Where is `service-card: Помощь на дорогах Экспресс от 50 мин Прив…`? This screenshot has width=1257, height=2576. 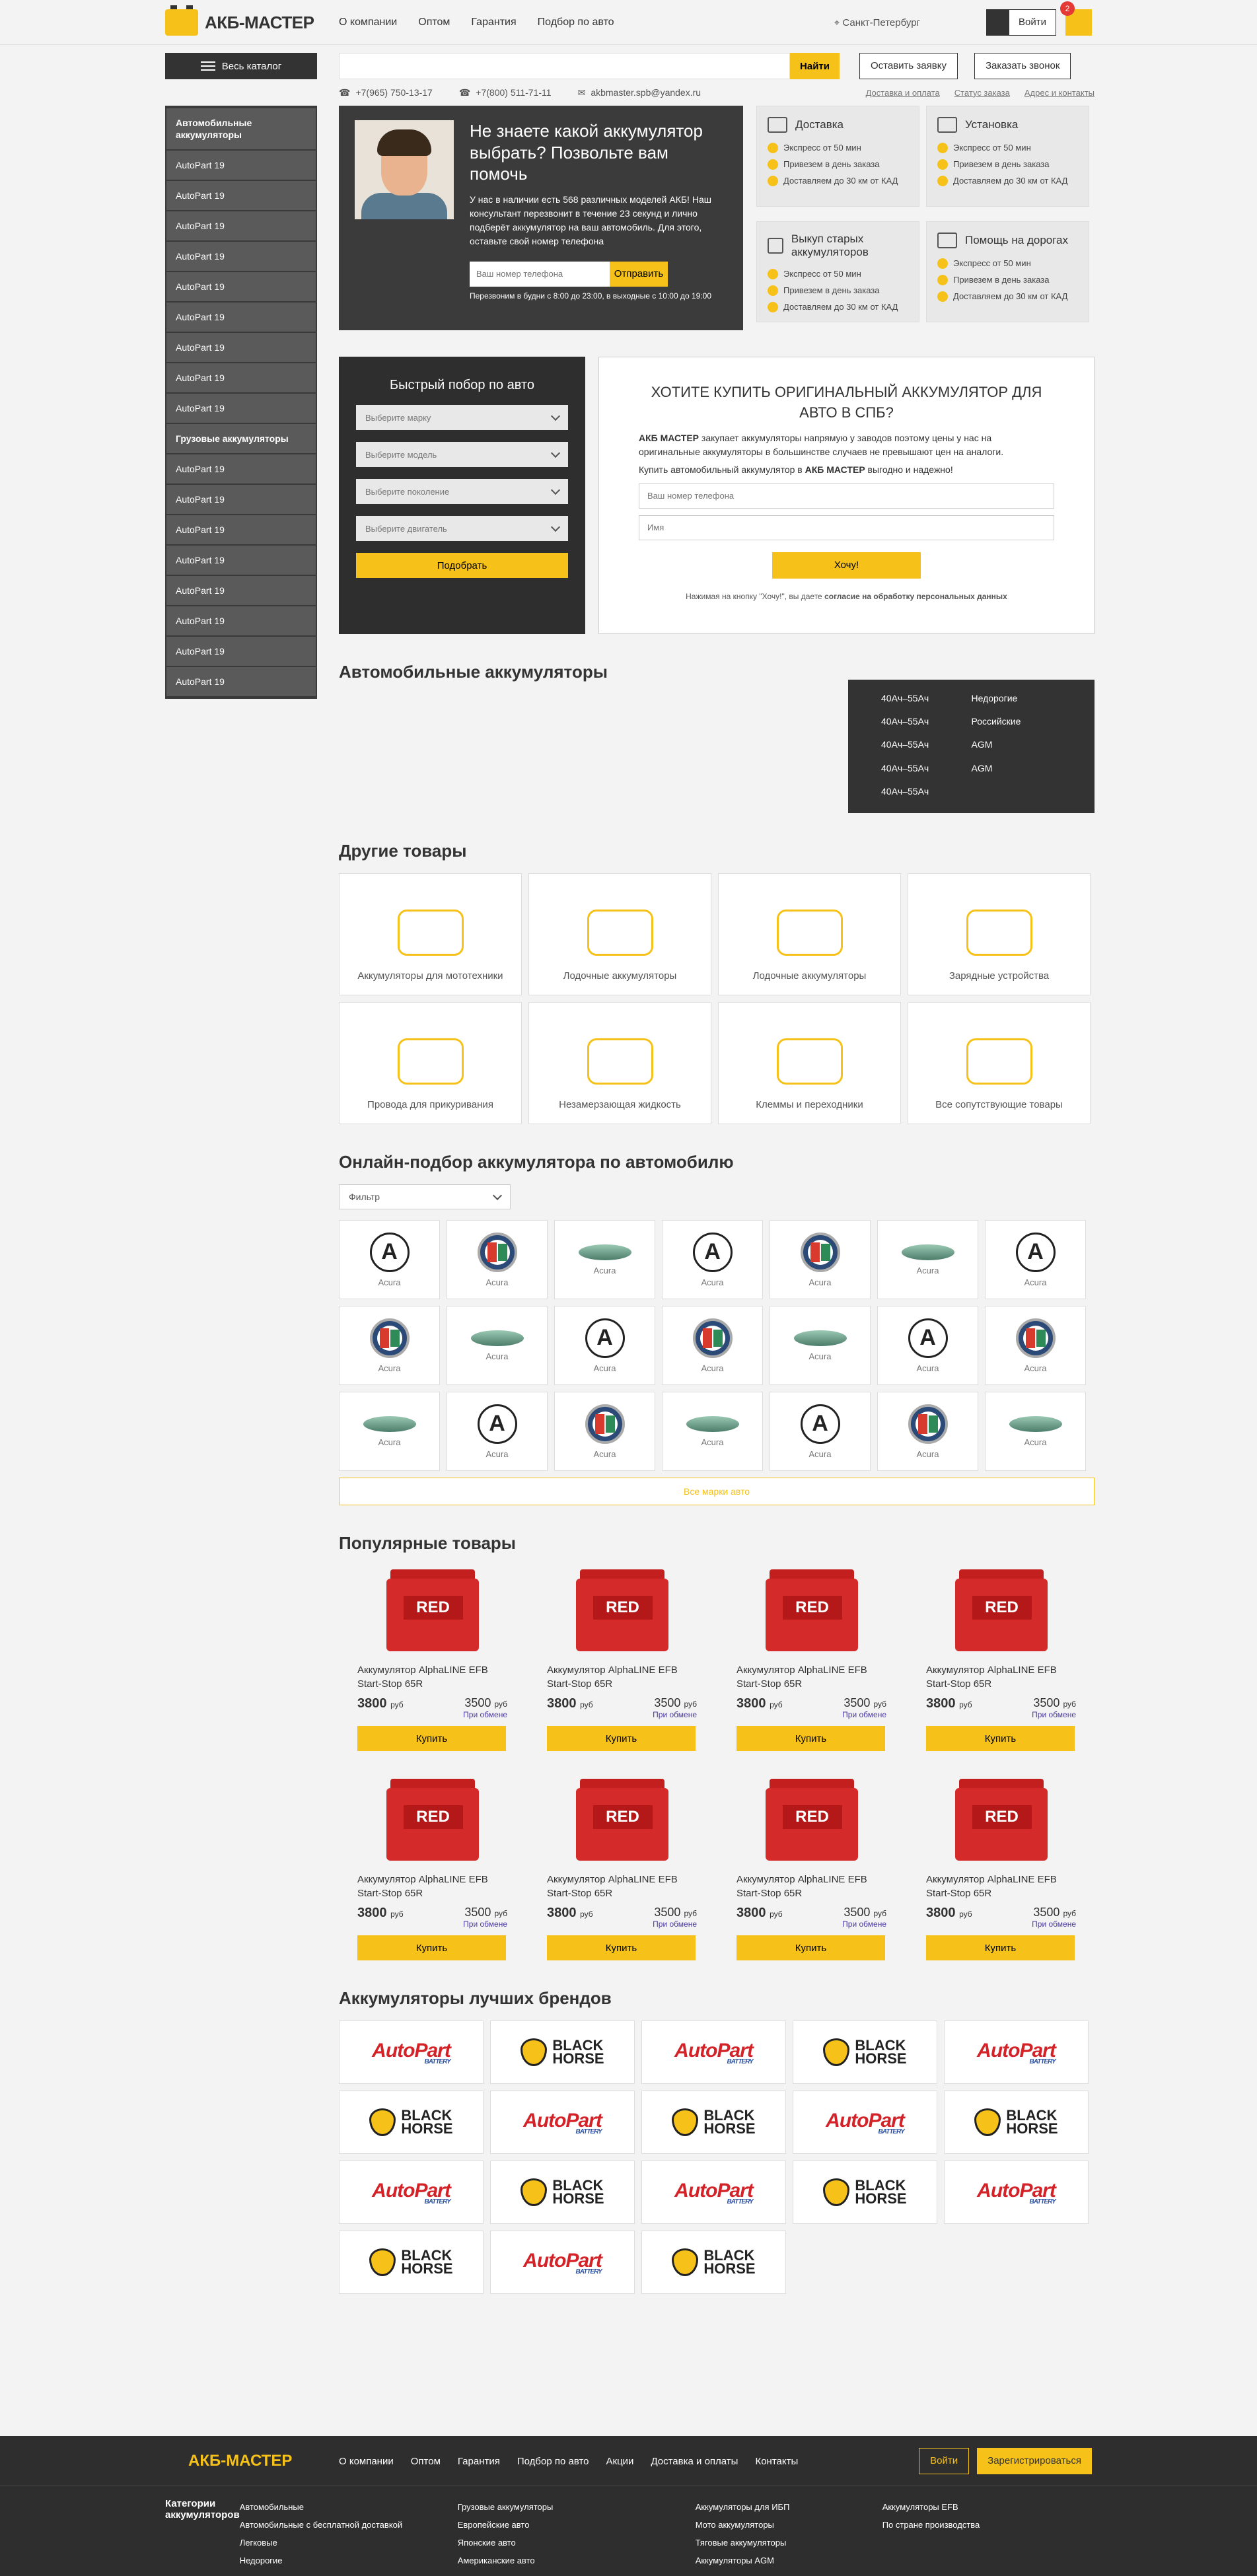
service-card: Помощь на дорогах Экспресс от 50 мин Прив… is located at coordinates (1007, 272).